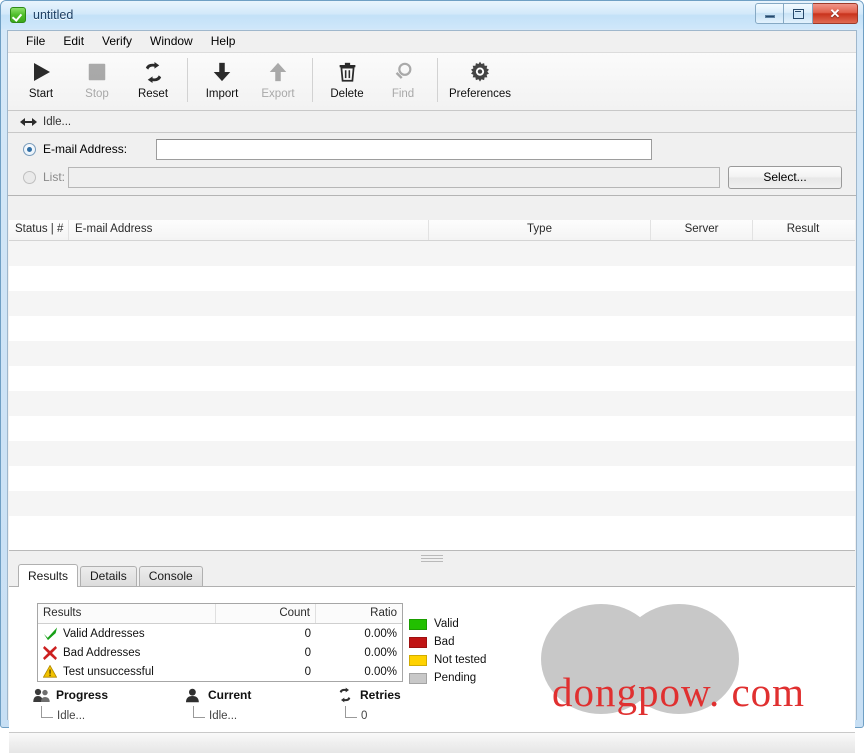 The width and height of the screenshot is (864, 753). What do you see at coordinates (223, 41) in the screenshot?
I see `menu-item-help: Help` at bounding box center [223, 41].